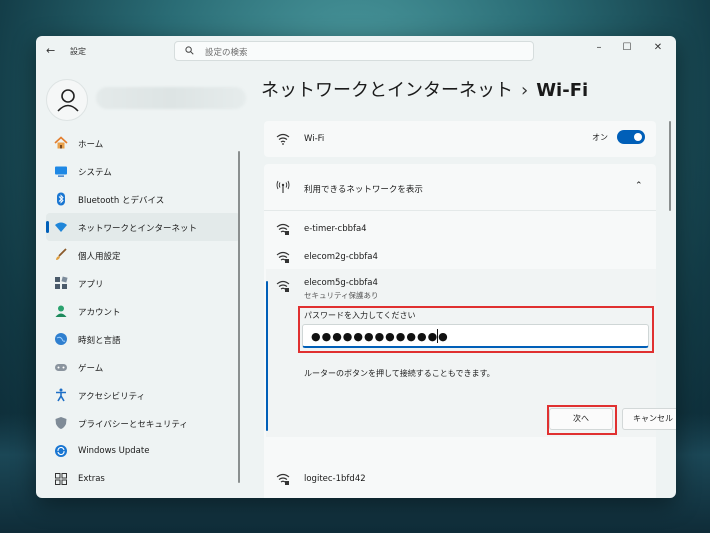 Image resolution: width=710 pixels, height=533 pixels. I want to click on sidebar-item-label: 時刻と言語, so click(99, 341).